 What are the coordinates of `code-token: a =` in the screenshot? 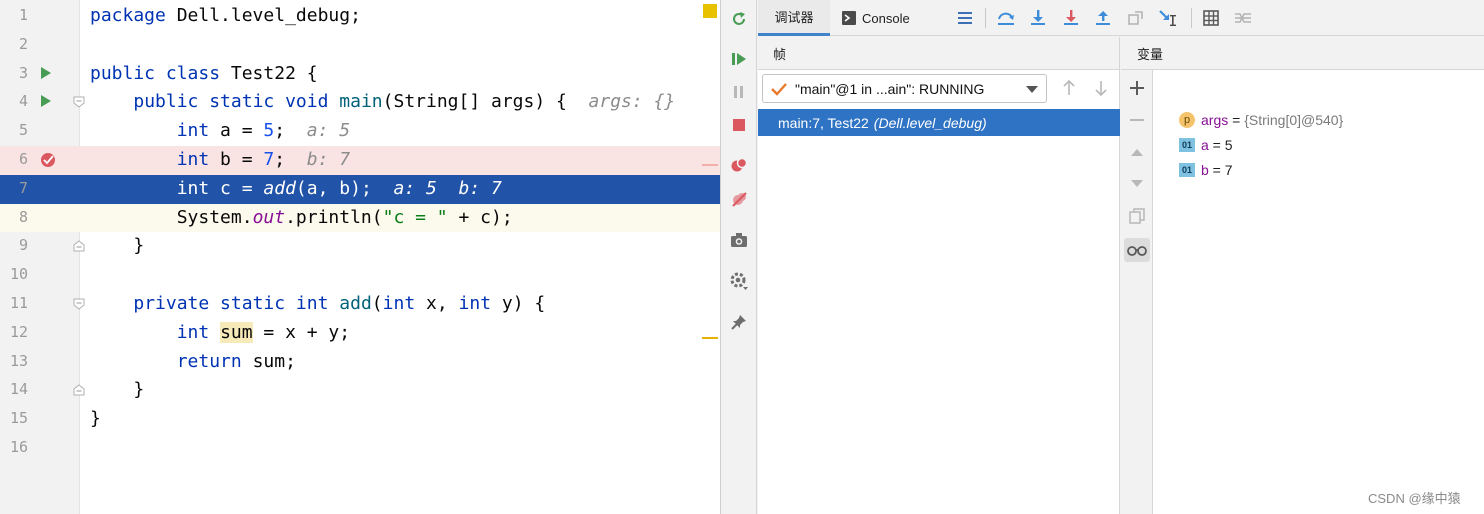 It's located at (236, 131).